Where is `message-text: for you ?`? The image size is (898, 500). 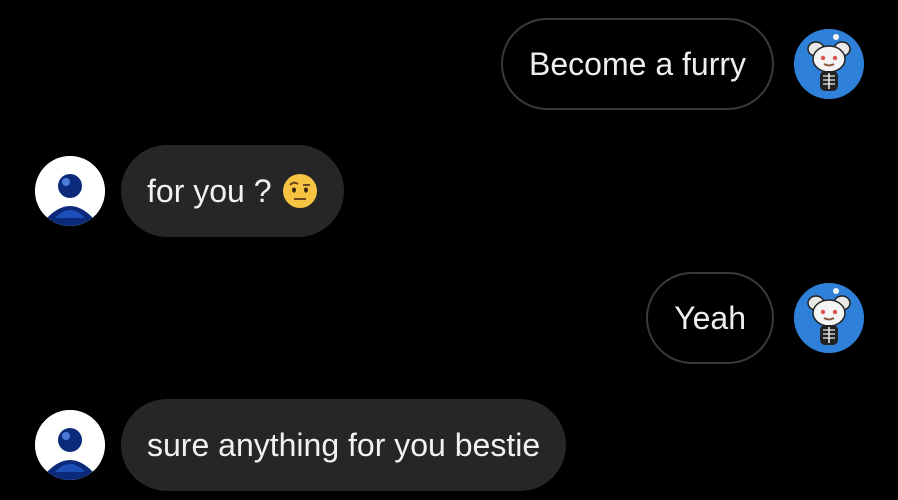
message-text: for you ? is located at coordinates (209, 191).